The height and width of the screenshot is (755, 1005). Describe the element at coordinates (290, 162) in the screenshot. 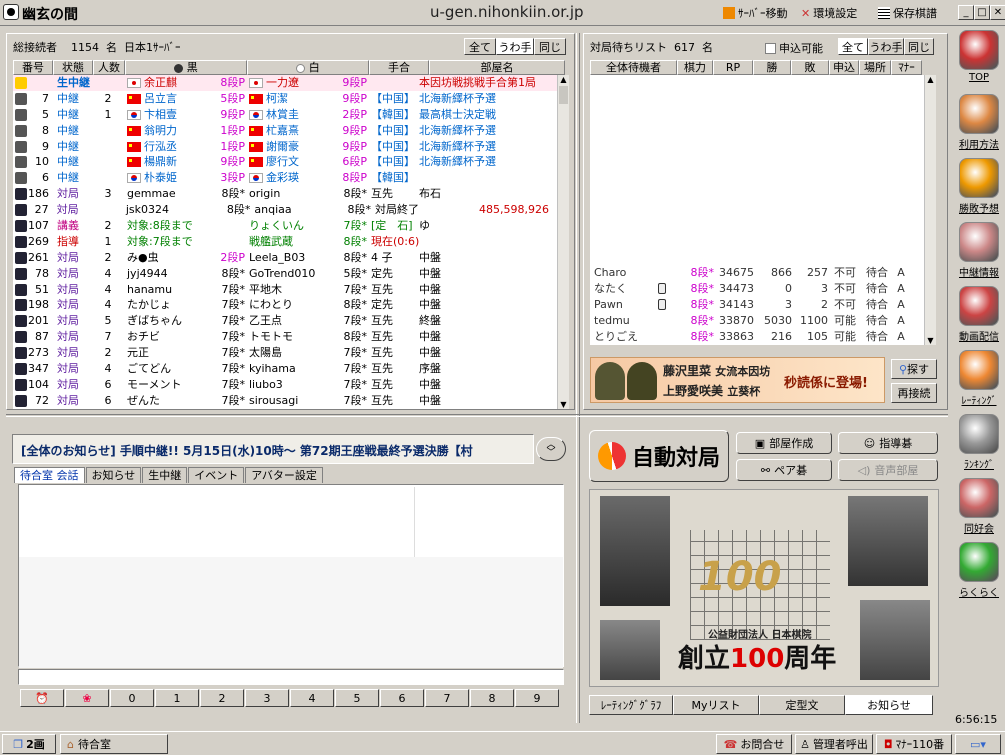

I see `white-player: 廖行文` at that location.